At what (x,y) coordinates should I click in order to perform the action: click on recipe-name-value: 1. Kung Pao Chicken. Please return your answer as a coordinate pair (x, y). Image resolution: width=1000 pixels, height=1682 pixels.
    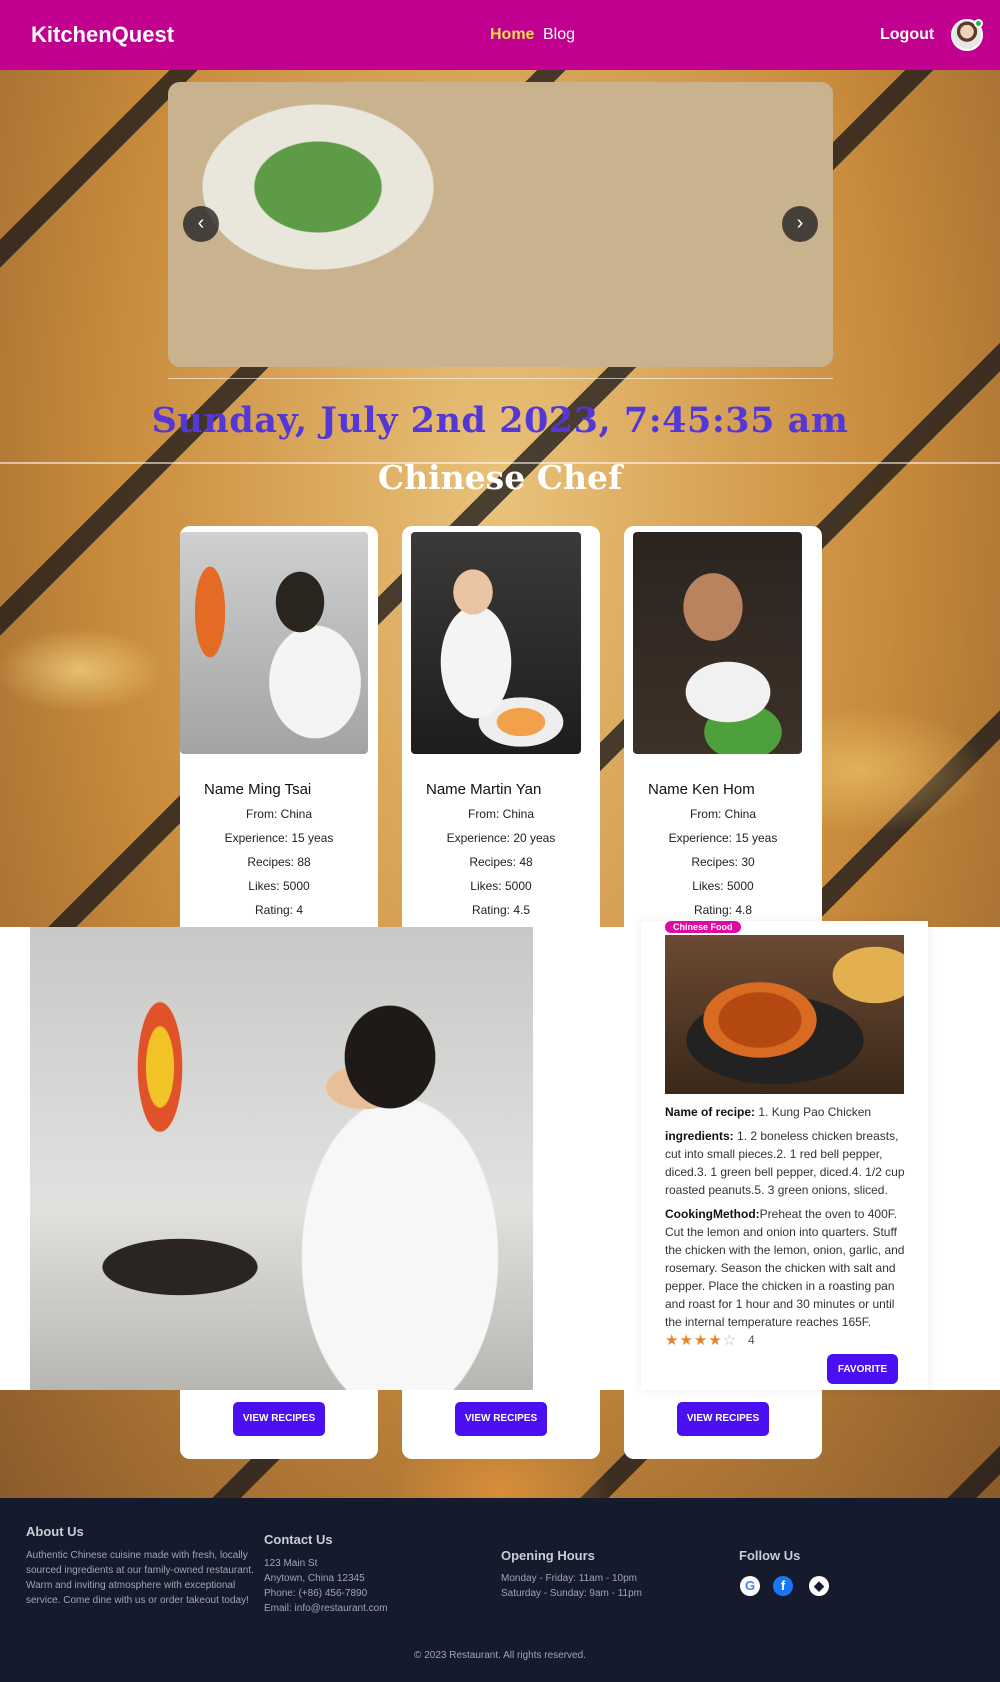
    Looking at the image, I should click on (813, 1112).